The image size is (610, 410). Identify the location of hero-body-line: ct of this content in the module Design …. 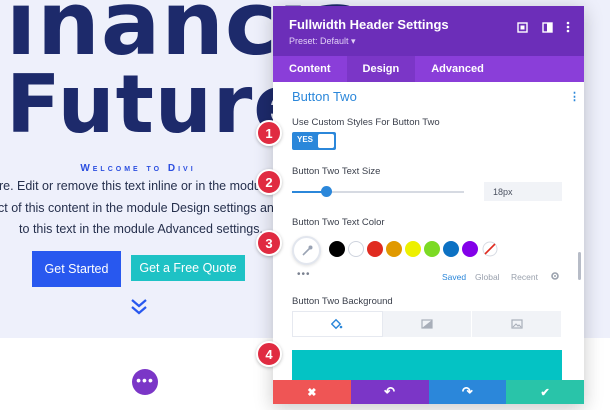
(146, 208).